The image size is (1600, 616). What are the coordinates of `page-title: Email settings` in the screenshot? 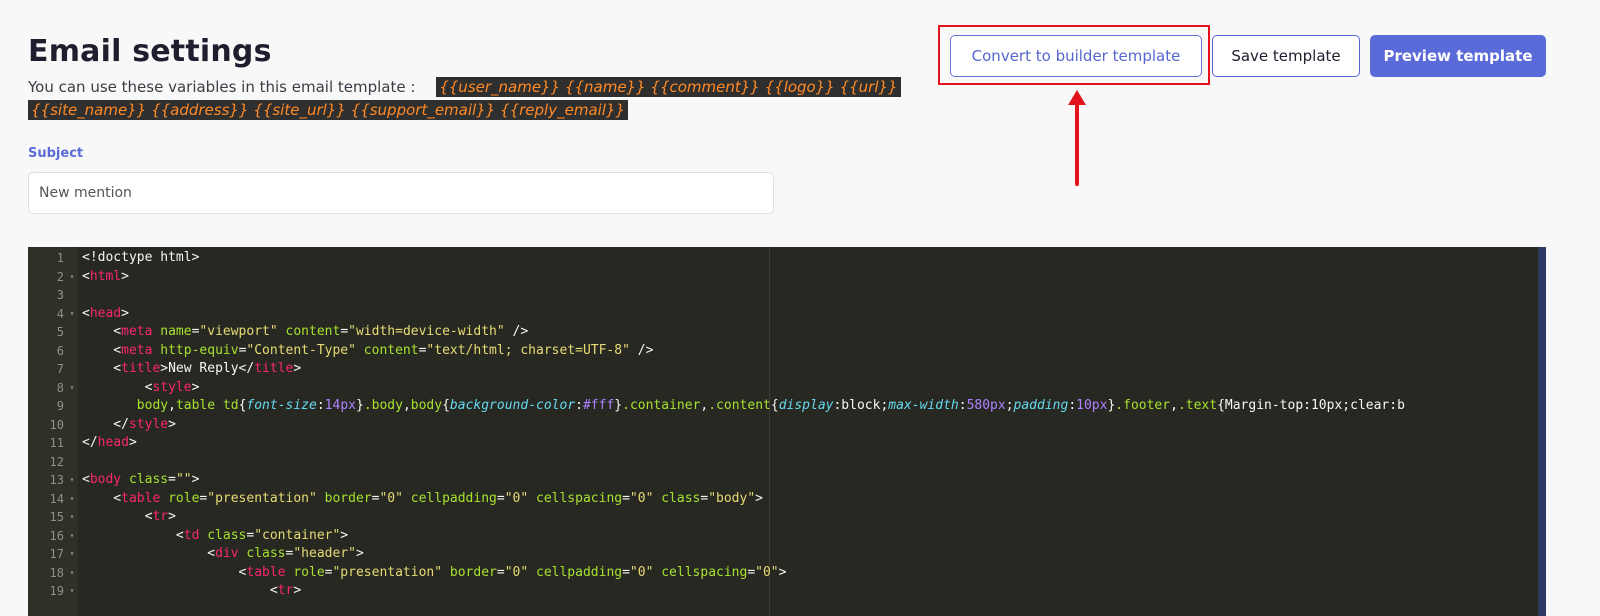 It's located at (150, 51).